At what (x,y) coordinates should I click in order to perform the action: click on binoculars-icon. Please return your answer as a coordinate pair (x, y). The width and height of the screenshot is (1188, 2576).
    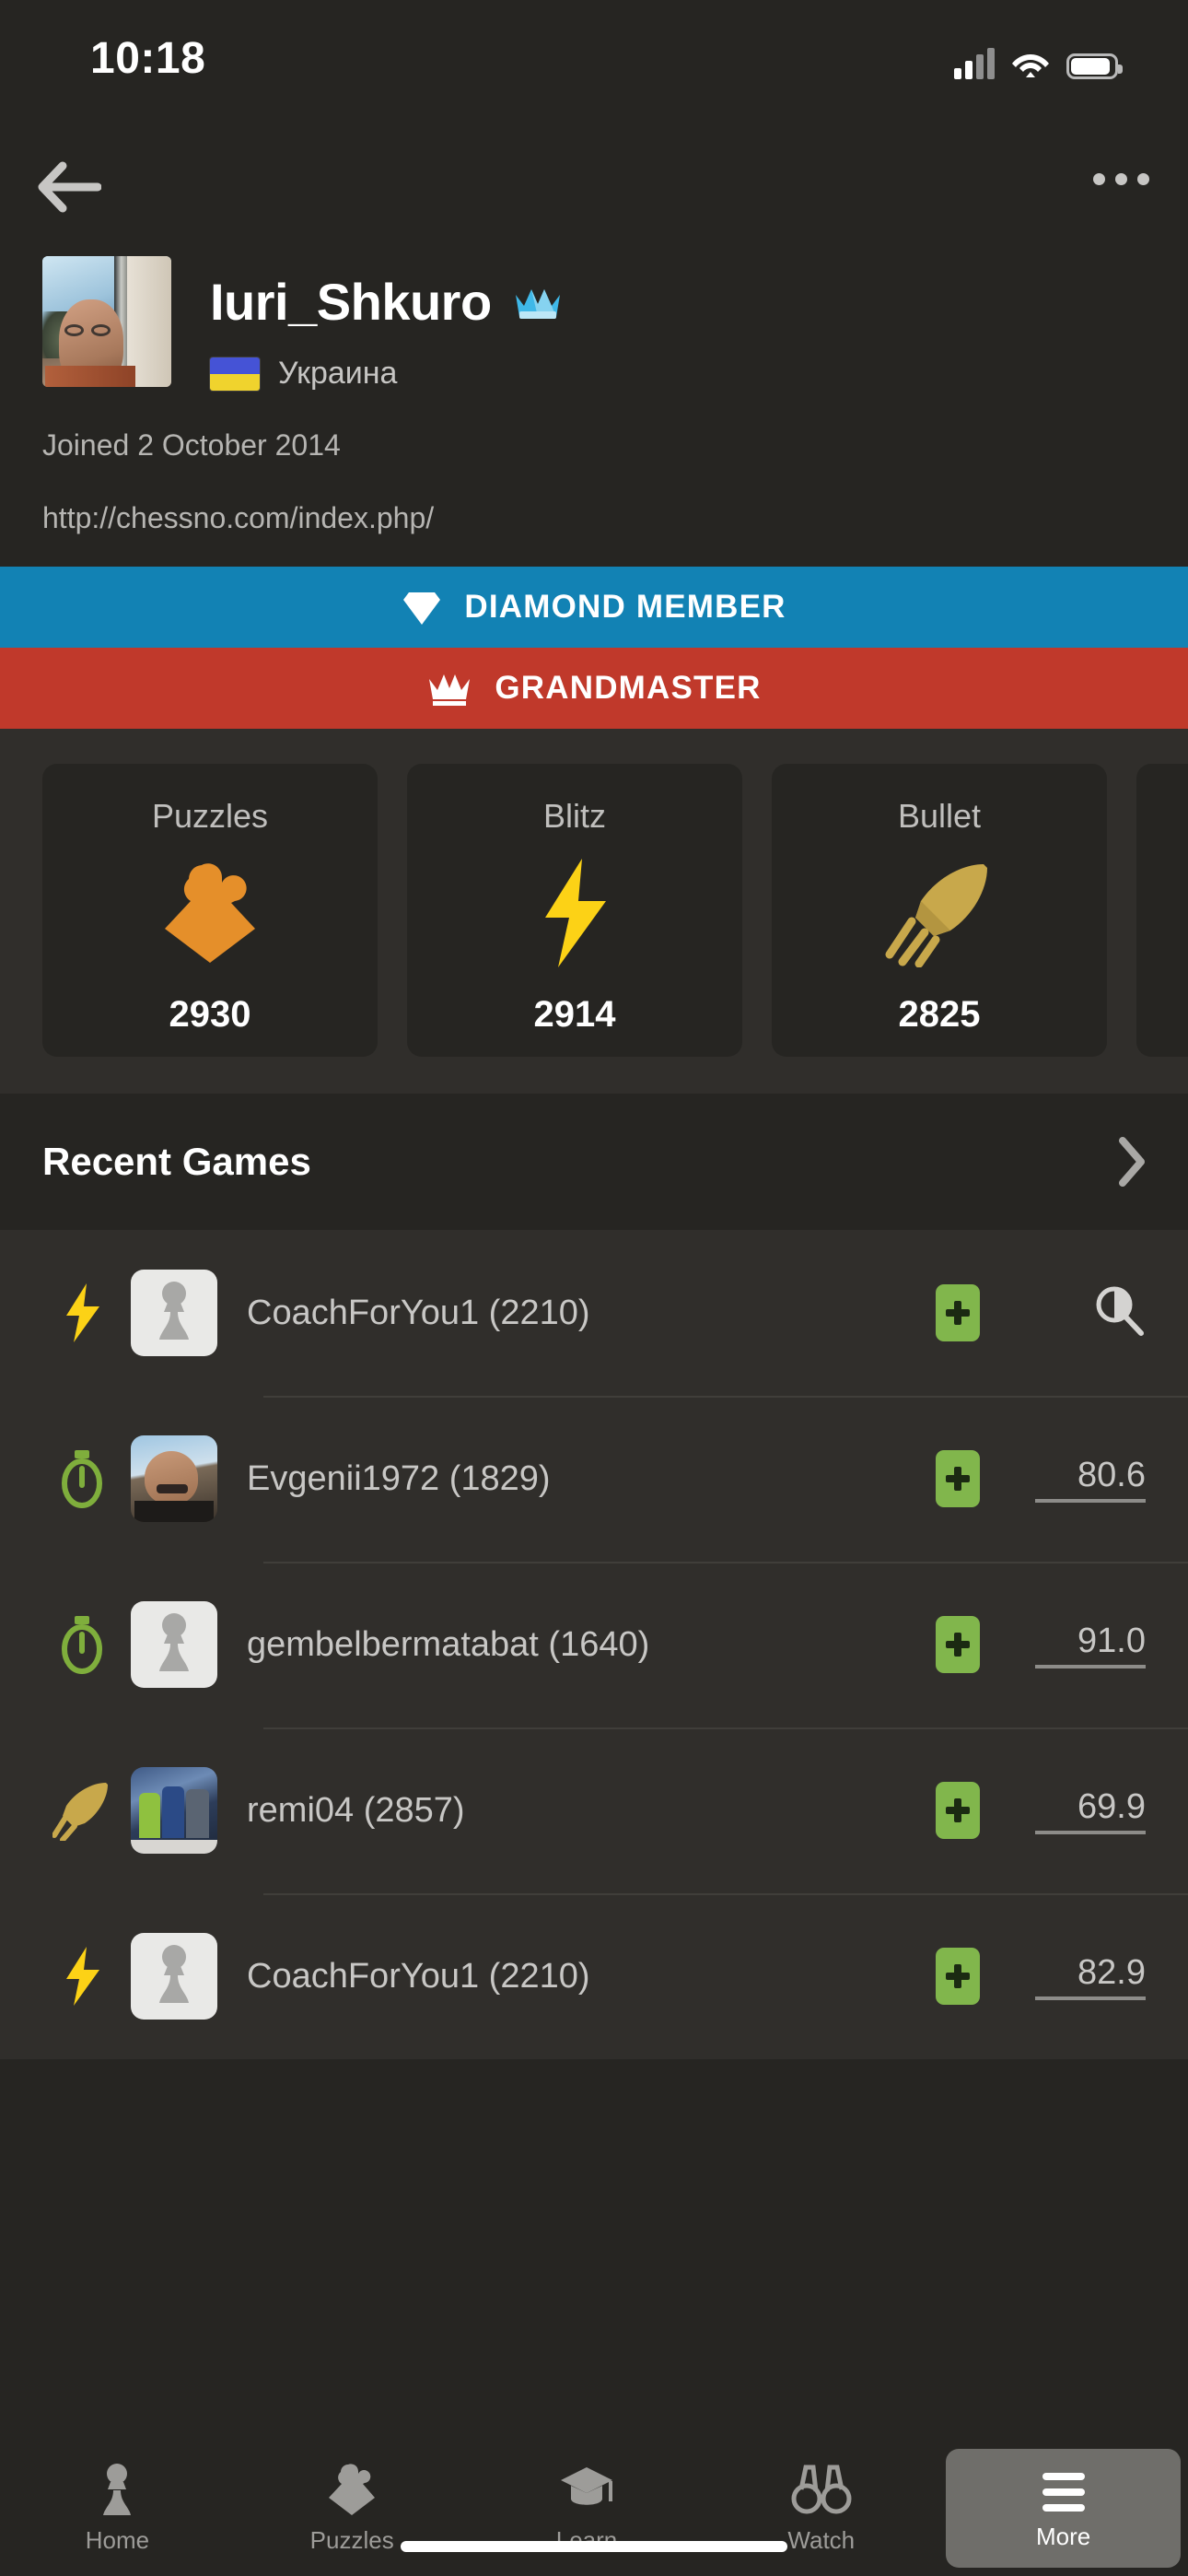
    Looking at the image, I should click on (821, 2489).